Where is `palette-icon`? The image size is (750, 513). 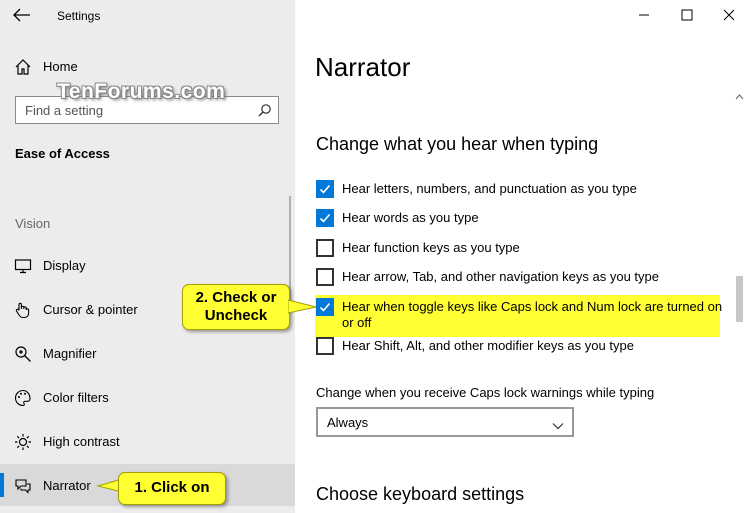
palette-icon is located at coordinates (23, 398).